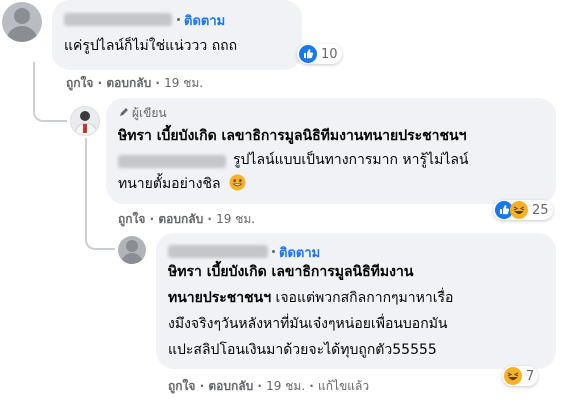 This screenshot has width=584, height=401. What do you see at coordinates (237, 182) in the screenshot?
I see `grin-emoji-icon` at bounding box center [237, 182].